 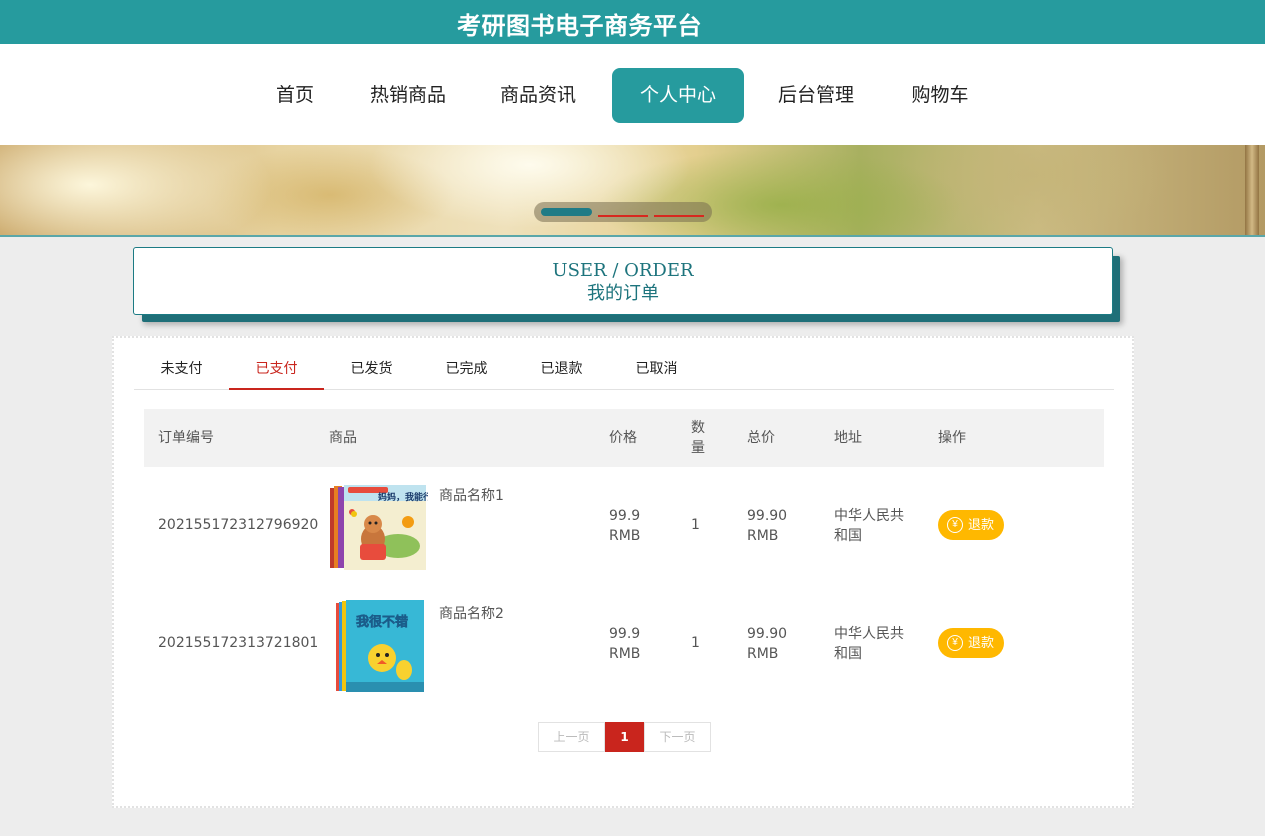 I want to click on tab-paid: 已支付, so click(x=276, y=371).